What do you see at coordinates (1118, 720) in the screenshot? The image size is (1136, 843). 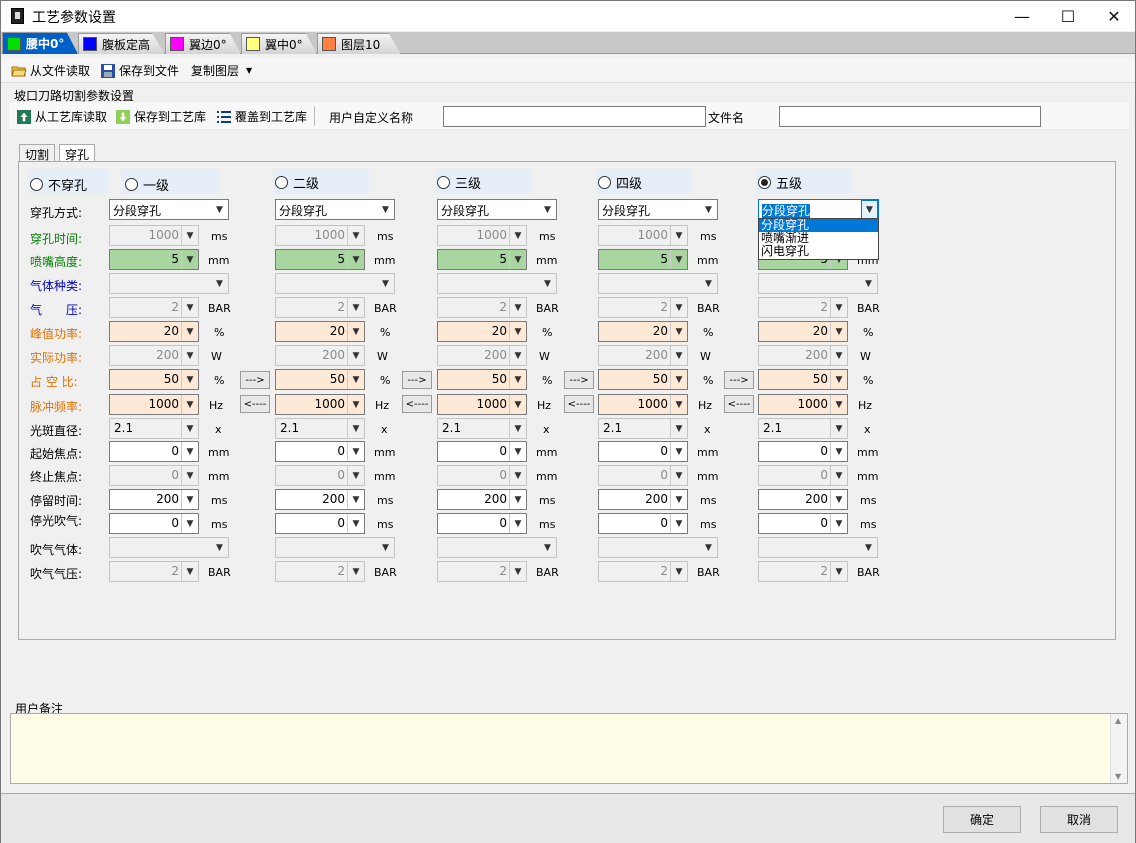 I see `scroll-up-icon: ▲` at bounding box center [1118, 720].